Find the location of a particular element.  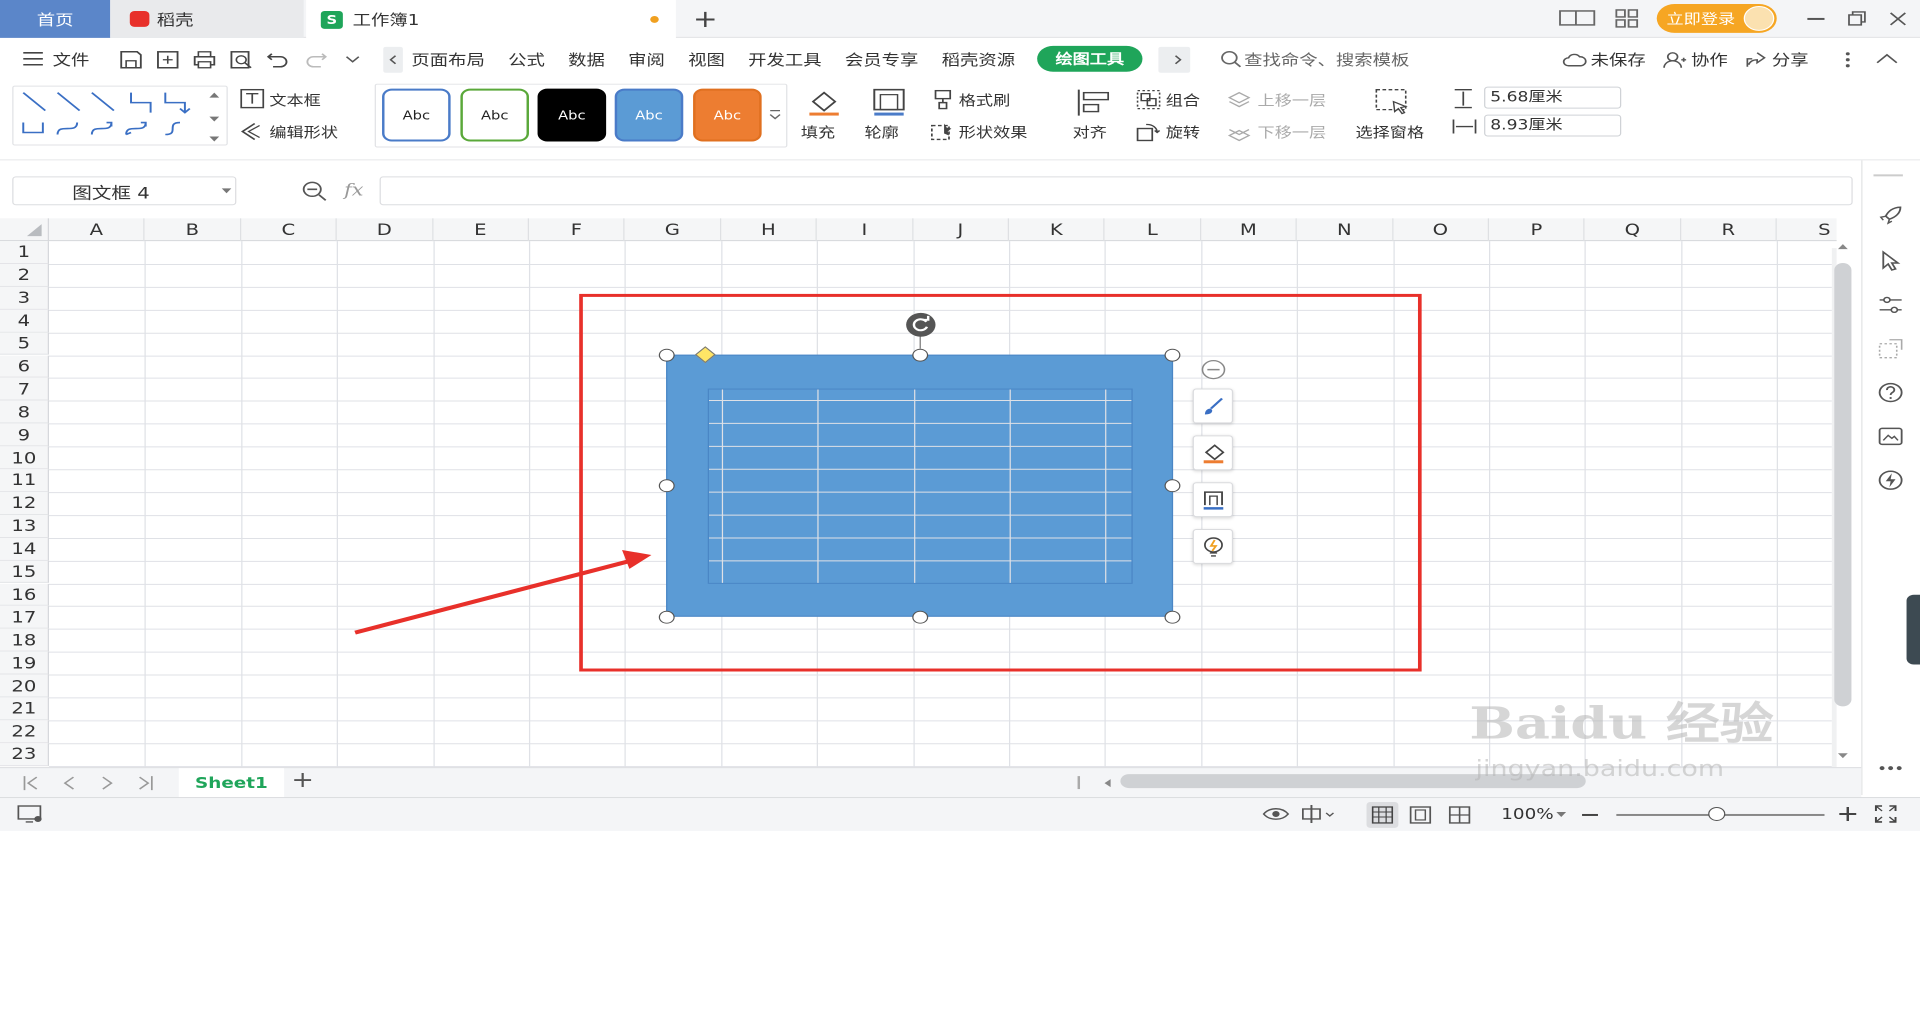

selection-pane-button: 选择窗格 is located at coordinates (1390, 133).